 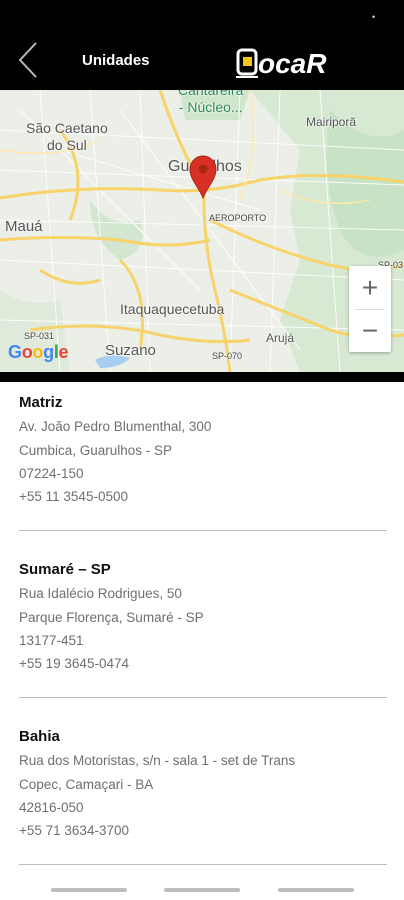 I want to click on map-label-sao-caetano: São Caetano do Sul, so click(x=67, y=136).